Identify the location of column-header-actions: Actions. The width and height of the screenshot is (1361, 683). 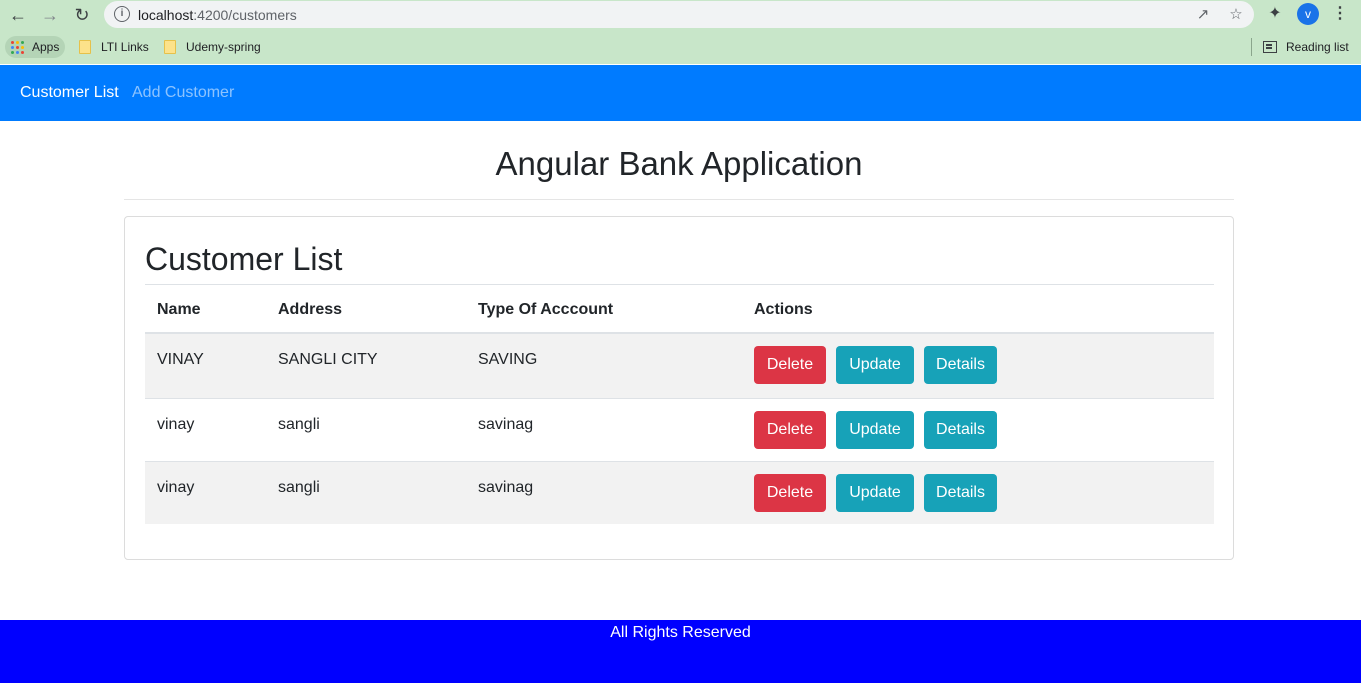
(783, 309).